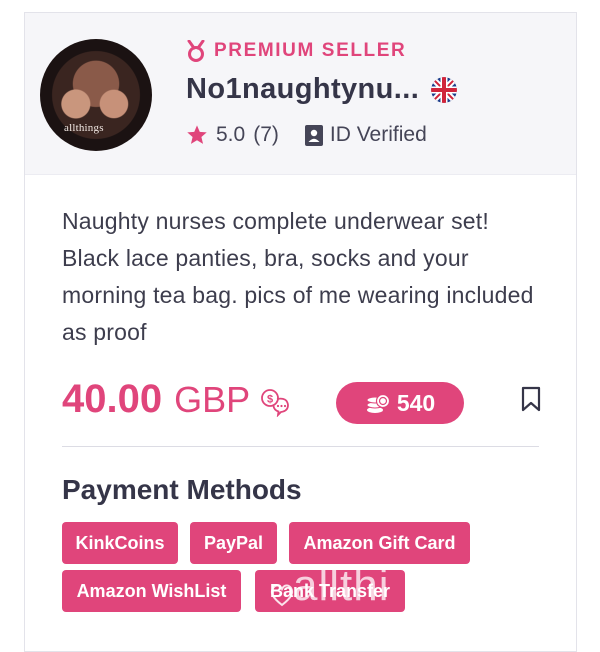 Image resolution: width=600 pixels, height=652 pixels. I want to click on price-currency: GBP, so click(212, 399).